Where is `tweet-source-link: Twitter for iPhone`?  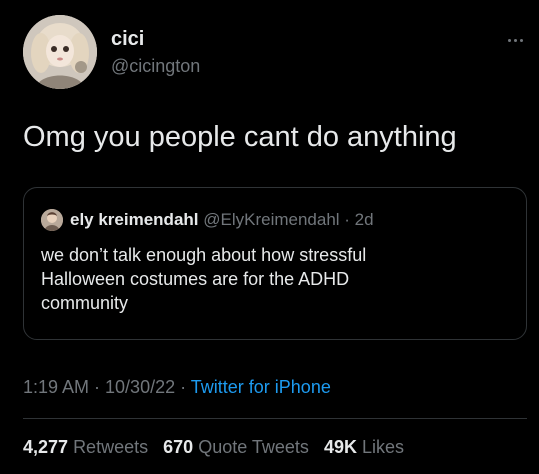 tweet-source-link: Twitter for iPhone is located at coordinates (261, 387).